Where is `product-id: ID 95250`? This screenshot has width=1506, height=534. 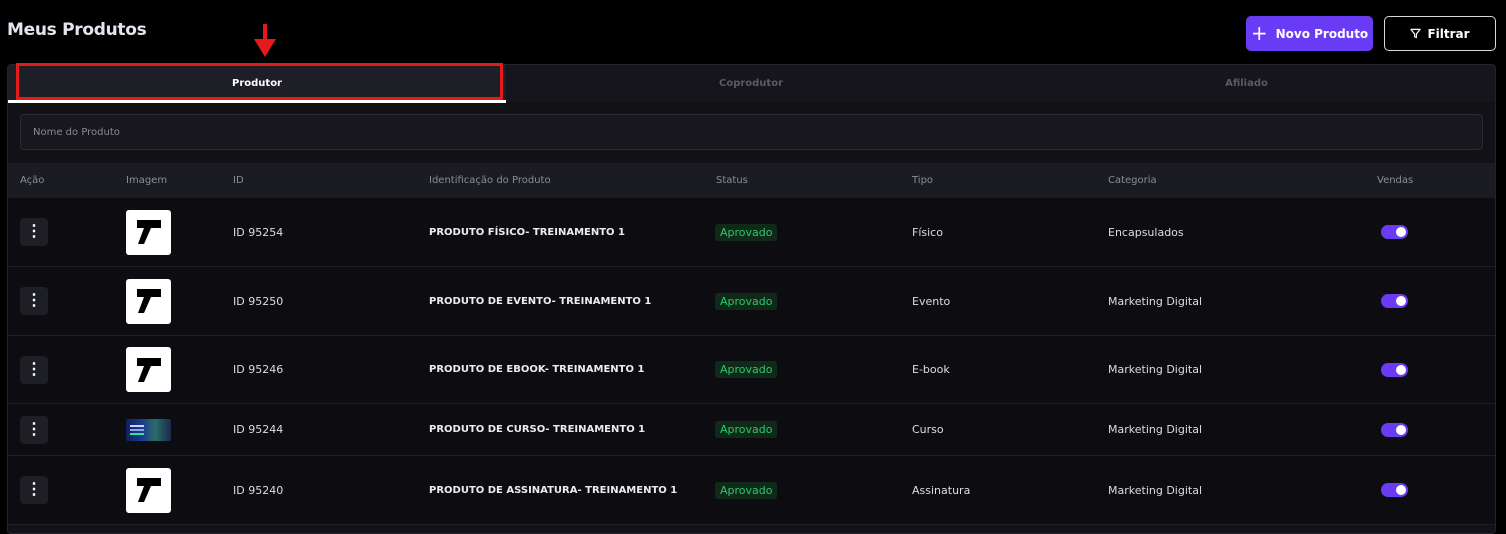 product-id: ID 95250 is located at coordinates (258, 301).